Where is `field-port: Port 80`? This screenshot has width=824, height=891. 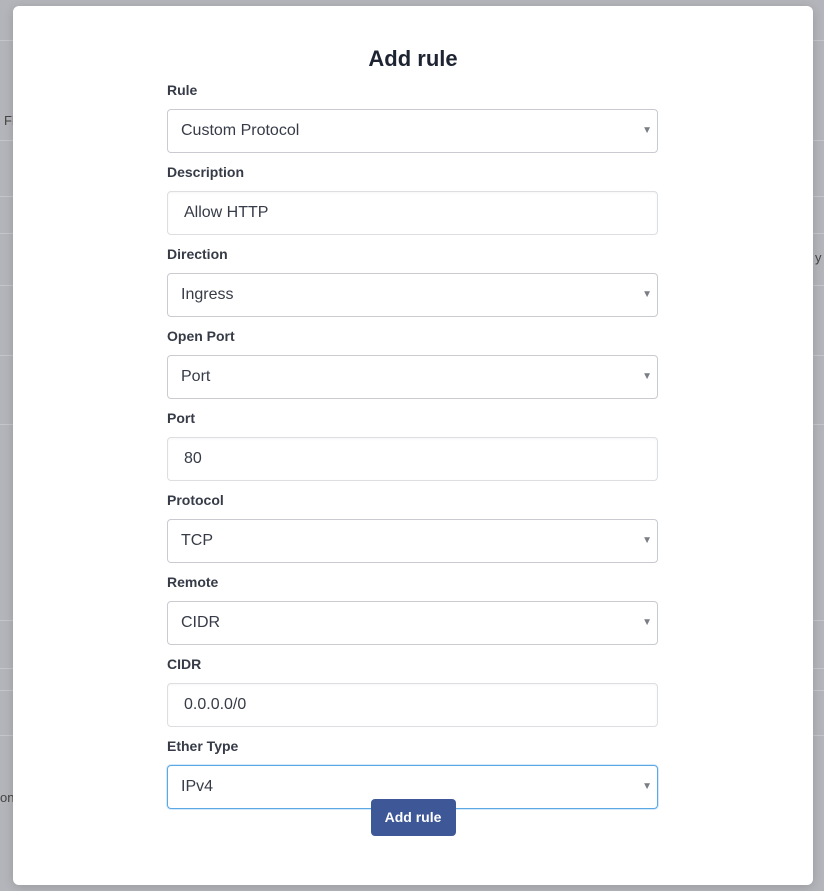
field-port: Port 80 is located at coordinates (412, 445).